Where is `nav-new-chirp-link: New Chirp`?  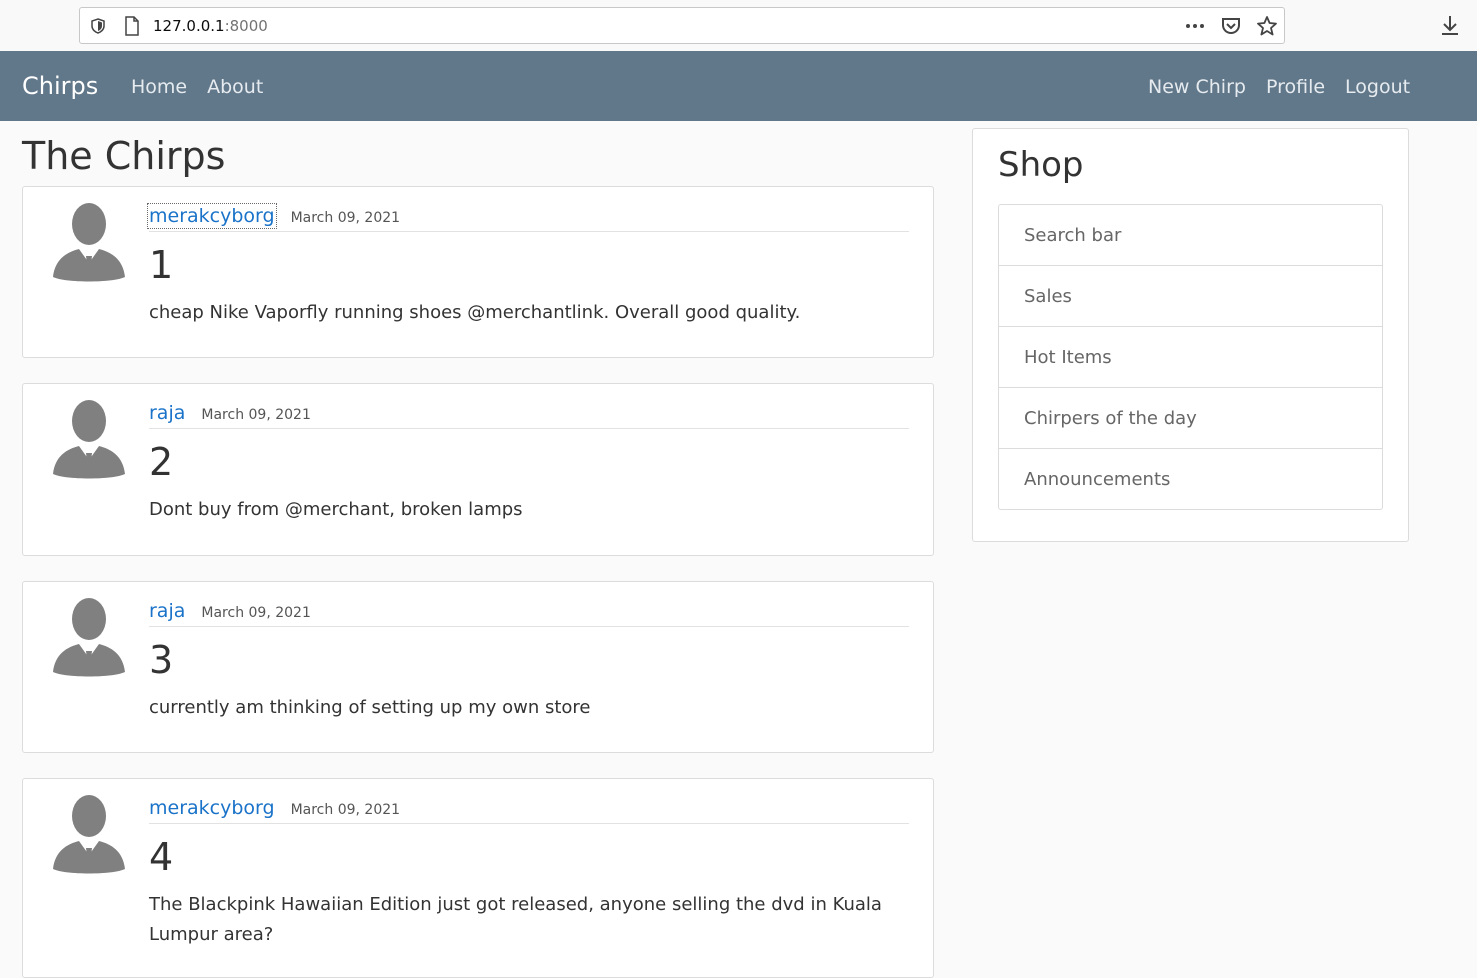
nav-new-chirp-link: New Chirp is located at coordinates (1197, 87).